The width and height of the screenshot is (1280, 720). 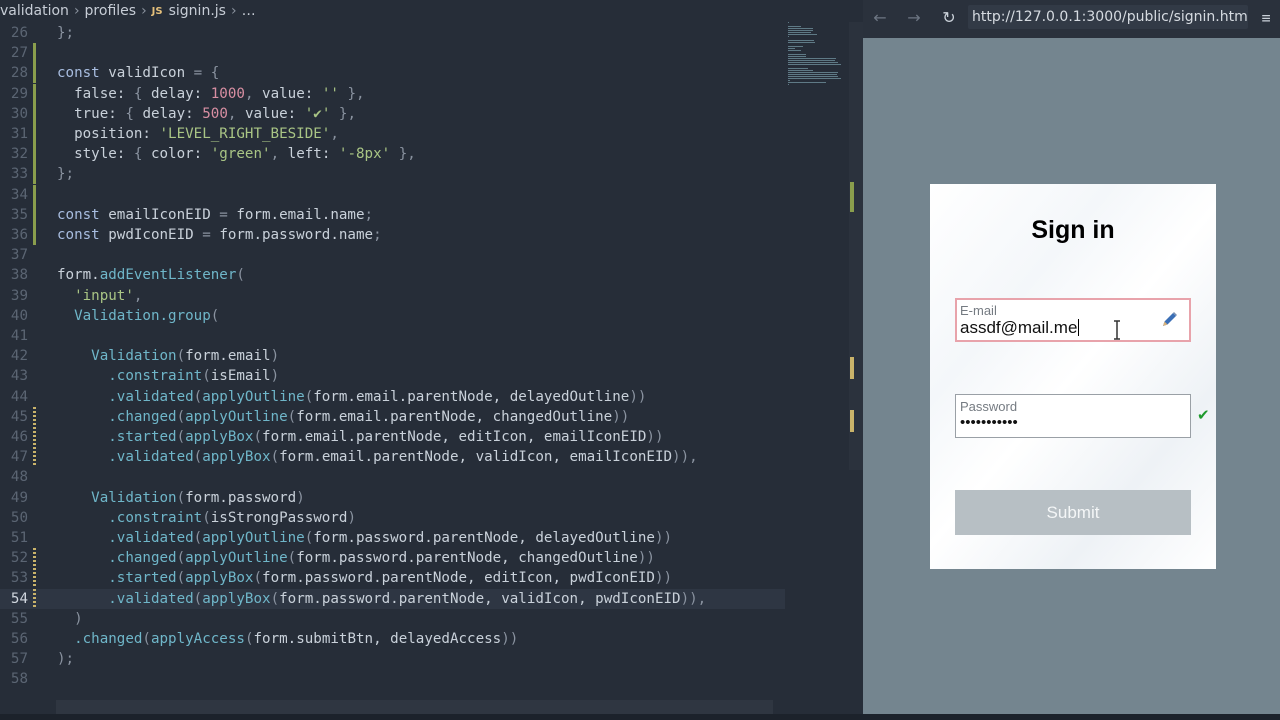 What do you see at coordinates (1073, 416) in the screenshot?
I see `password-field: Password •••••••••••` at bounding box center [1073, 416].